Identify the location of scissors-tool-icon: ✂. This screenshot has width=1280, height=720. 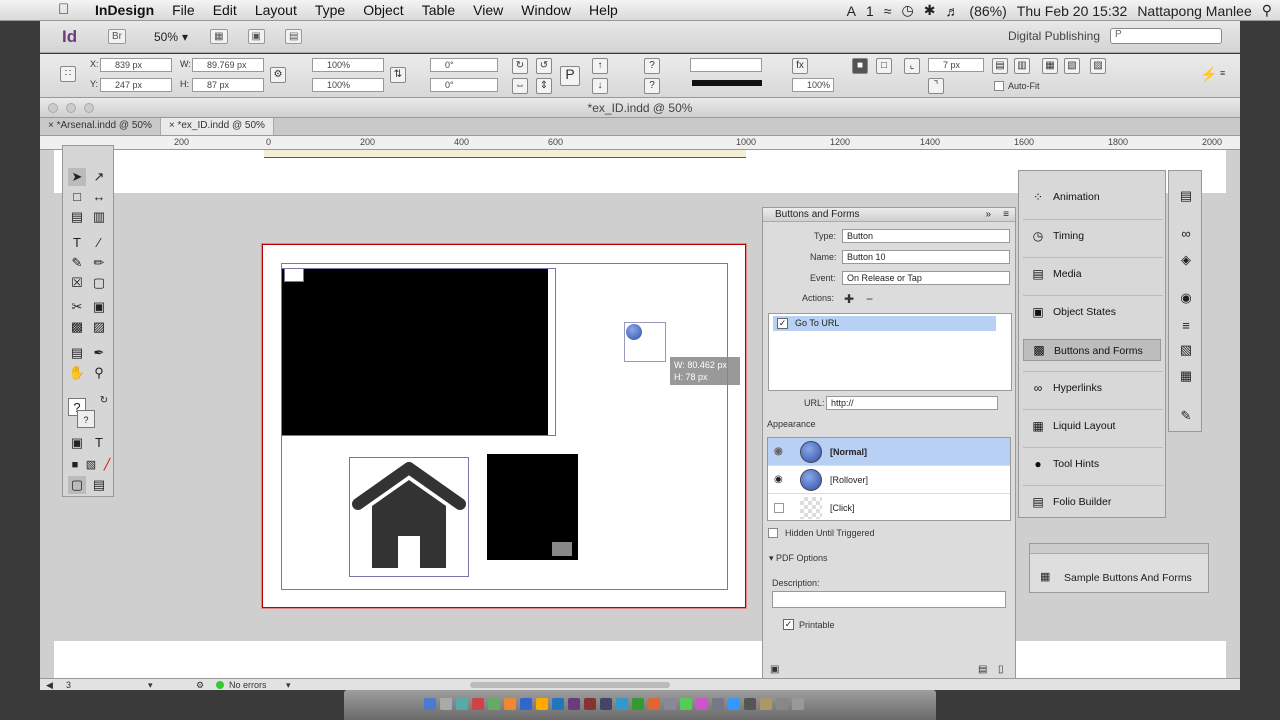
(77, 307).